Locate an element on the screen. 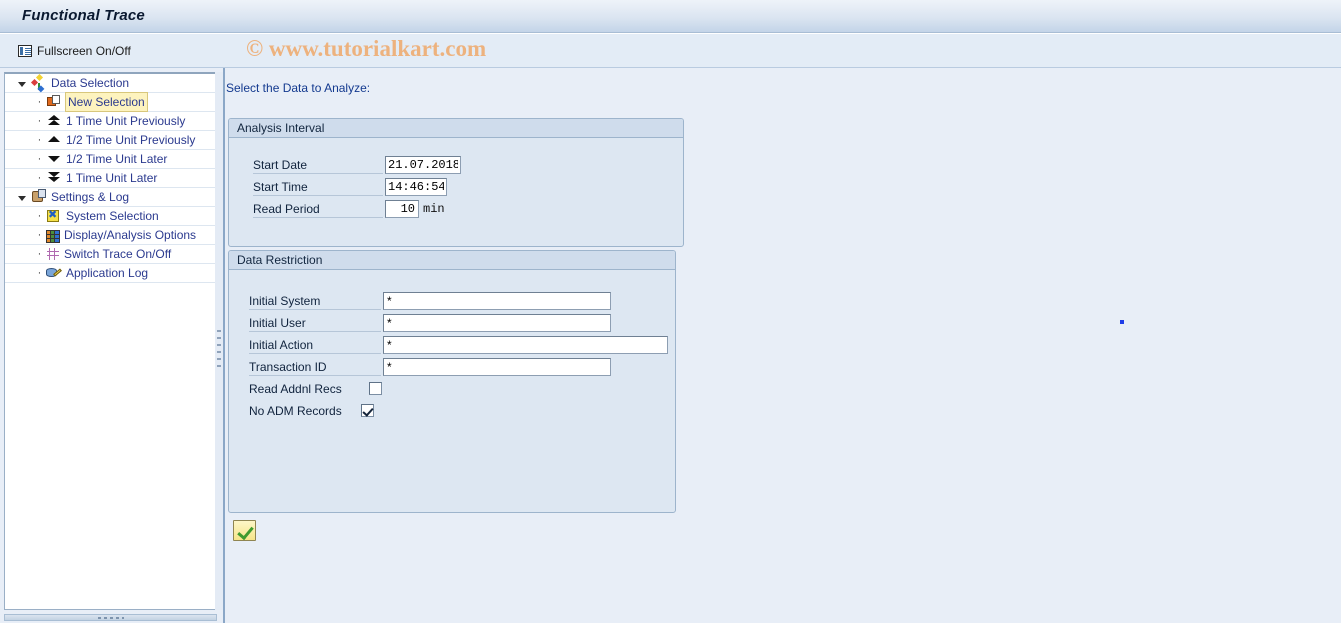  no-adm-records-row: No ADM Records is located at coordinates (311, 410).